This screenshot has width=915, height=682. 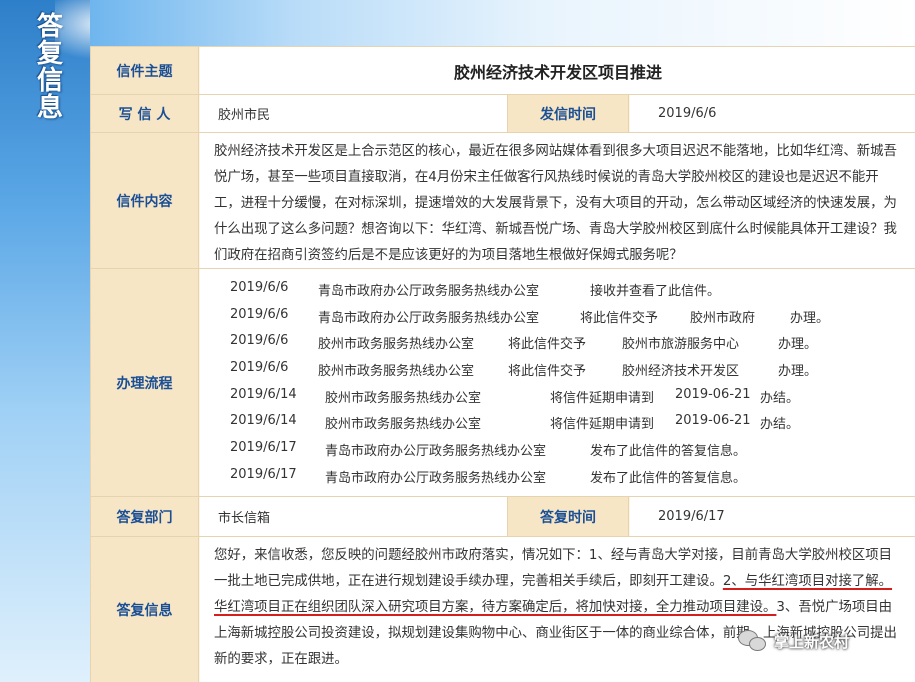 I want to click on top-gradient-bar, so click(x=502, y=23).